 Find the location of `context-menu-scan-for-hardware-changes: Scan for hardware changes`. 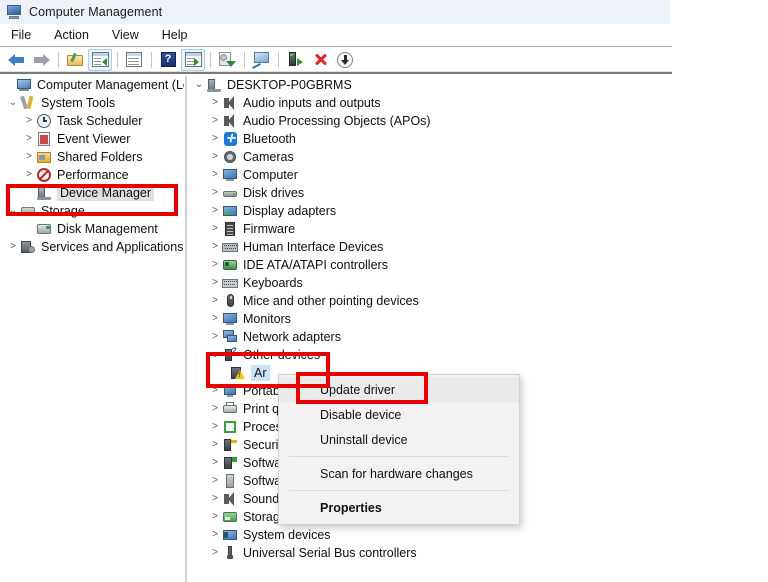

context-menu-scan-for-hardware-changes: Scan for hardware changes is located at coordinates (399, 473).